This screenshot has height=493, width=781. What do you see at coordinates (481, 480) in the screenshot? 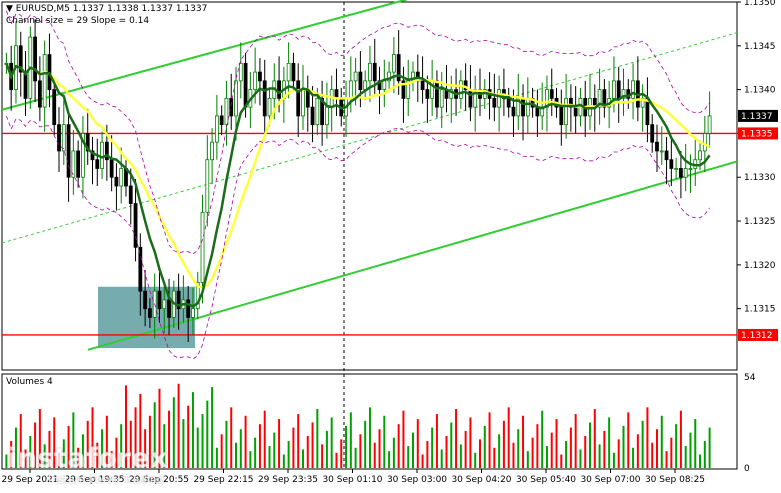
I see `x-tick-label: 30 Sep 04:20` at bounding box center [481, 480].